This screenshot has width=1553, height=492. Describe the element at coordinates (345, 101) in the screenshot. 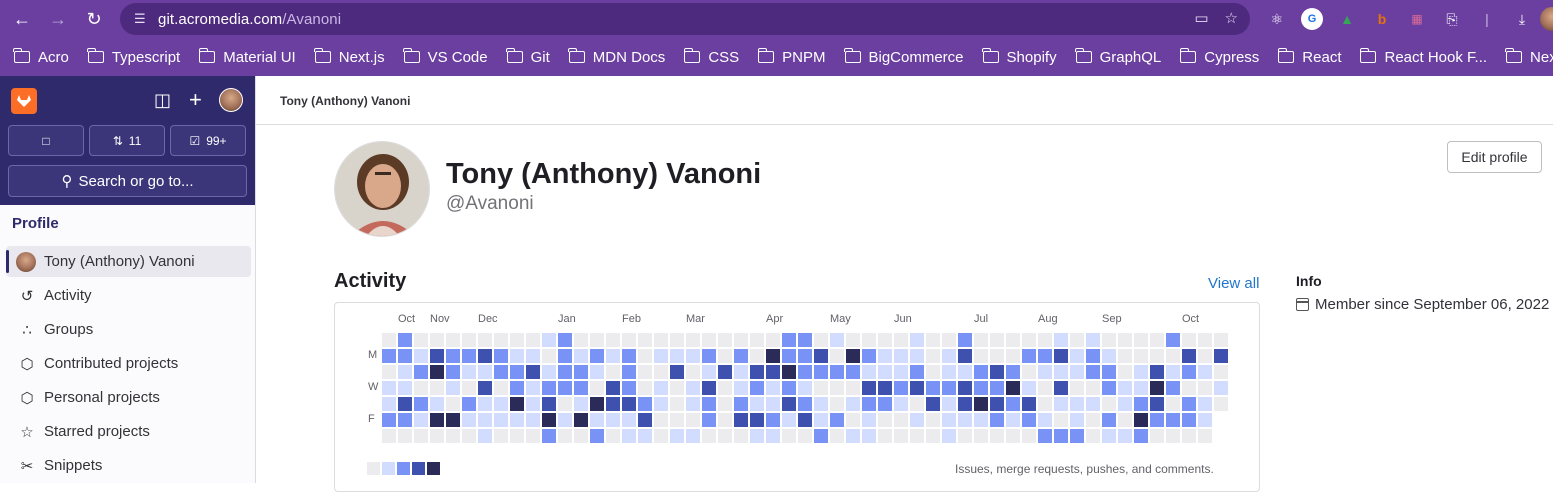

I see `breadcrumb: Tony (Anthony) Vanoni` at that location.